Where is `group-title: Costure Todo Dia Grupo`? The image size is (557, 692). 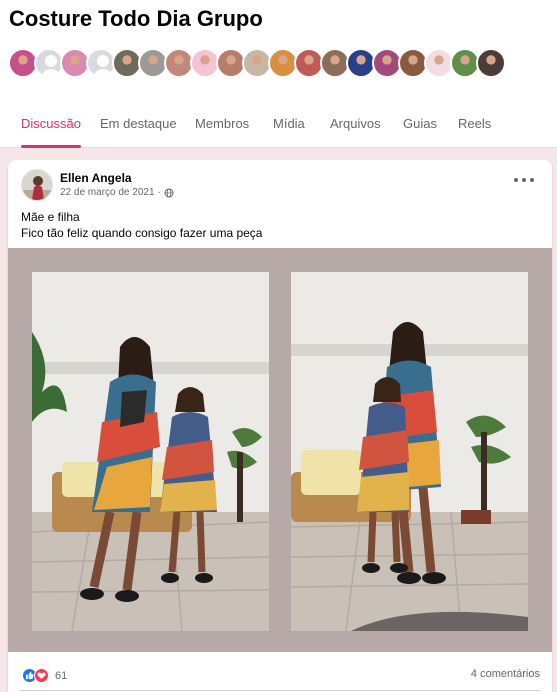
group-title: Costure Todo Dia Grupo is located at coordinates (136, 19).